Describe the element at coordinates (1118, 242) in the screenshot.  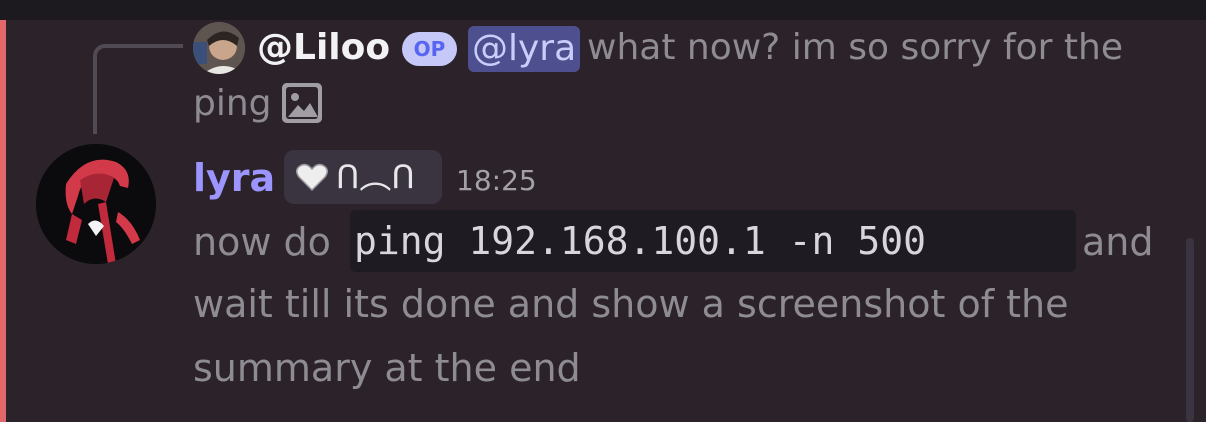
I see `message-text-suffix: and` at that location.